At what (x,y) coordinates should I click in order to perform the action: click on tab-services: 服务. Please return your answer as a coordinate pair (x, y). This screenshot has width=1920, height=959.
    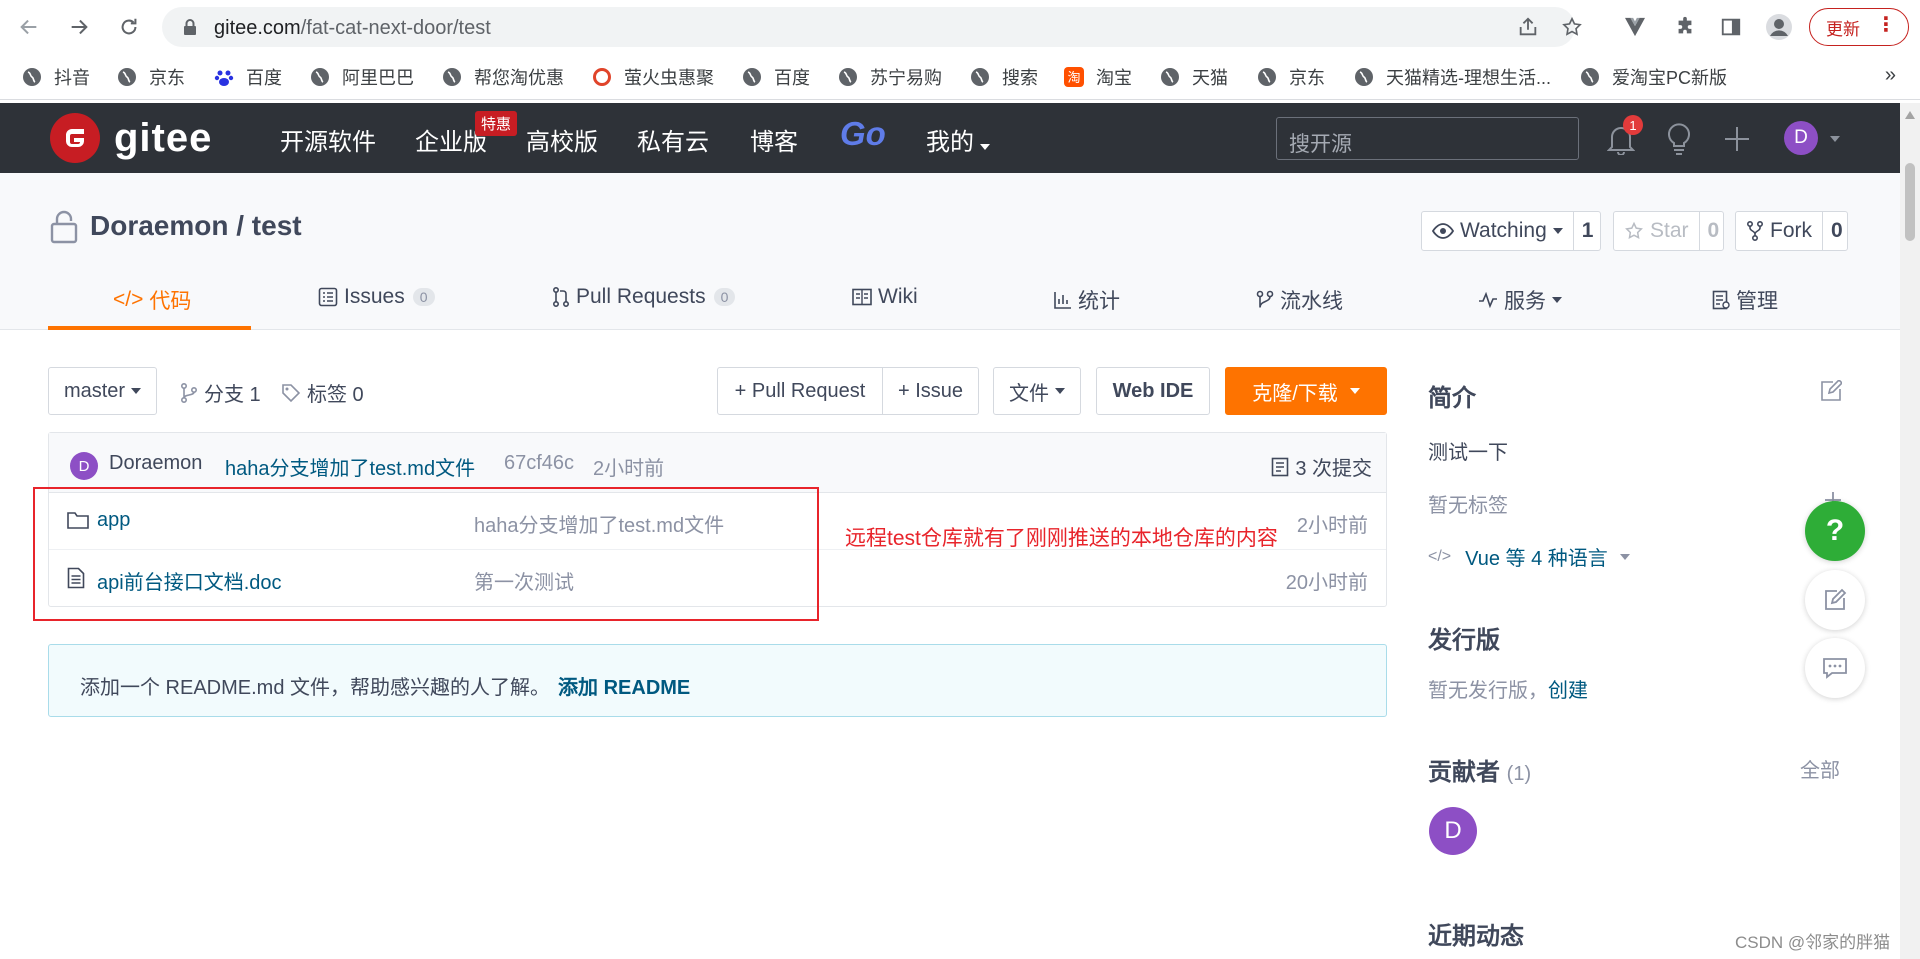
    Looking at the image, I should click on (1520, 300).